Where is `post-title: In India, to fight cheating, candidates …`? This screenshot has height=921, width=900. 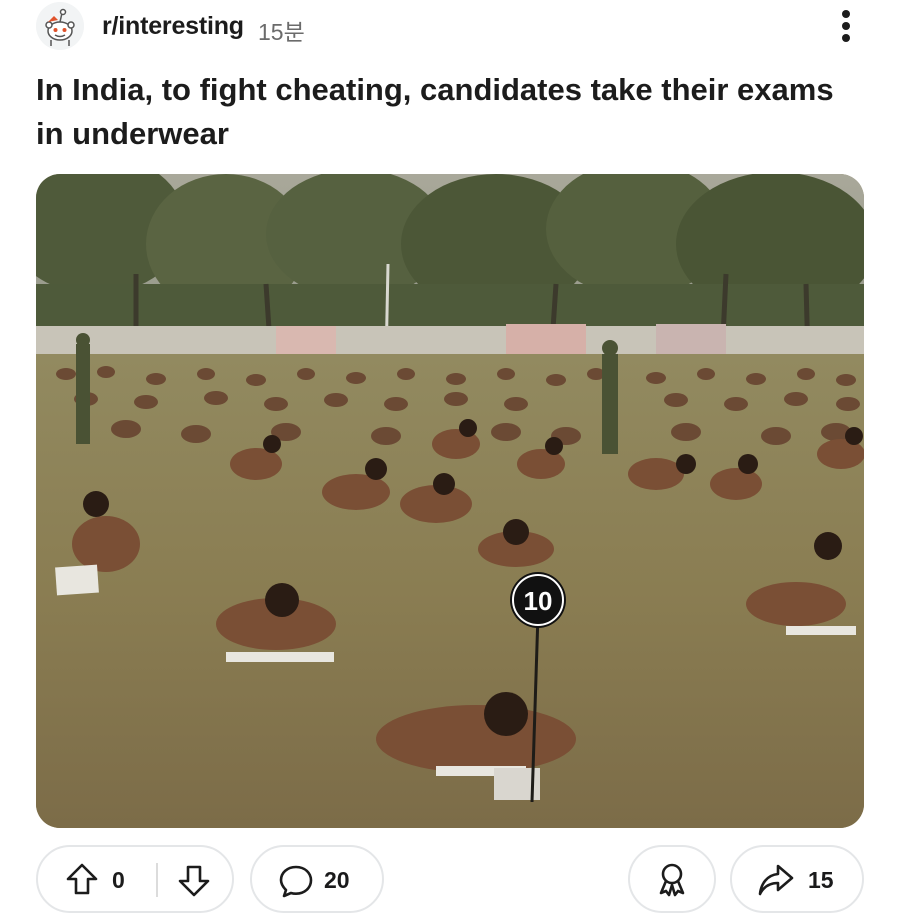 post-title: In India, to fight cheating, candidates … is located at coordinates (446, 112).